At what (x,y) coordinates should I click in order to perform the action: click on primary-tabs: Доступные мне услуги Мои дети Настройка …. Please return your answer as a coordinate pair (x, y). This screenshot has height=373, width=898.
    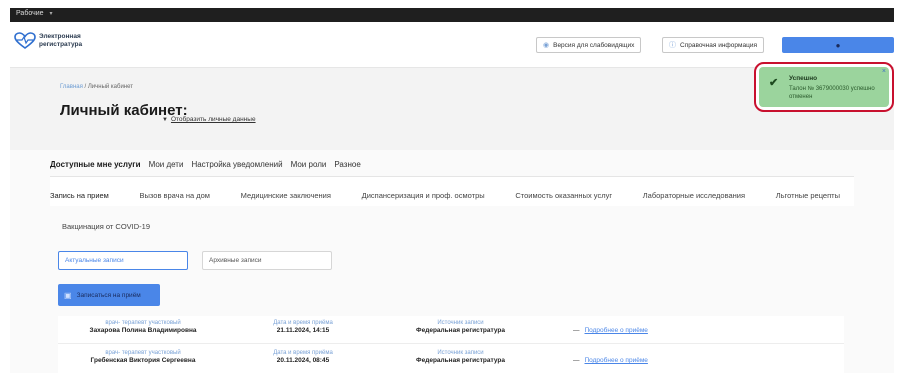
    Looking at the image, I should click on (209, 164).